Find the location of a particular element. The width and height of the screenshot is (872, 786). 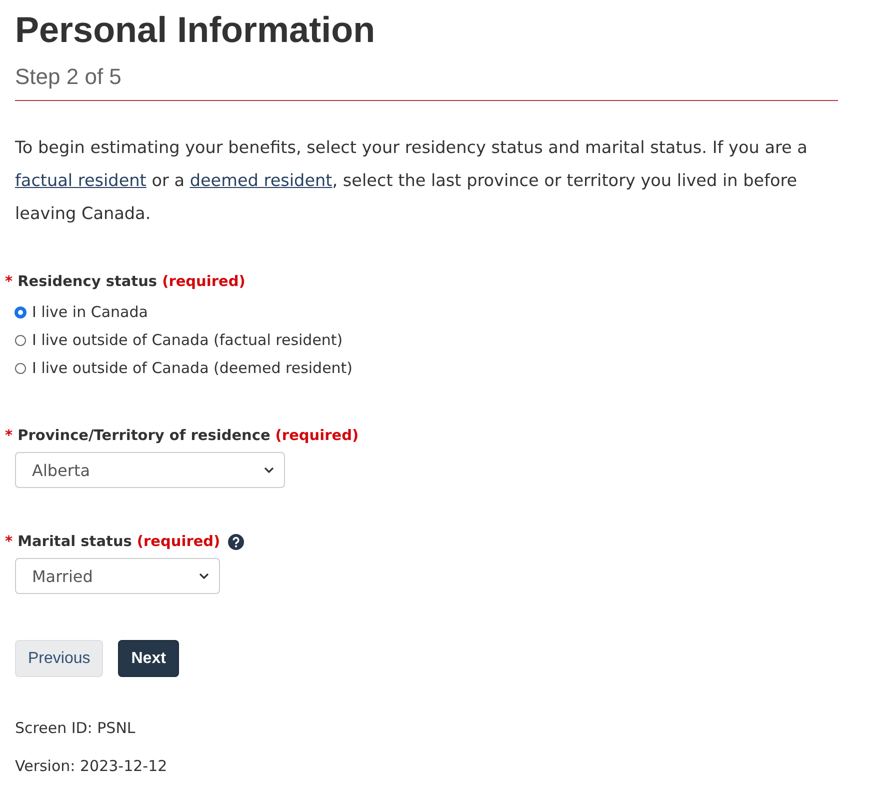

dropdown-field: Married is located at coordinates (117, 576).